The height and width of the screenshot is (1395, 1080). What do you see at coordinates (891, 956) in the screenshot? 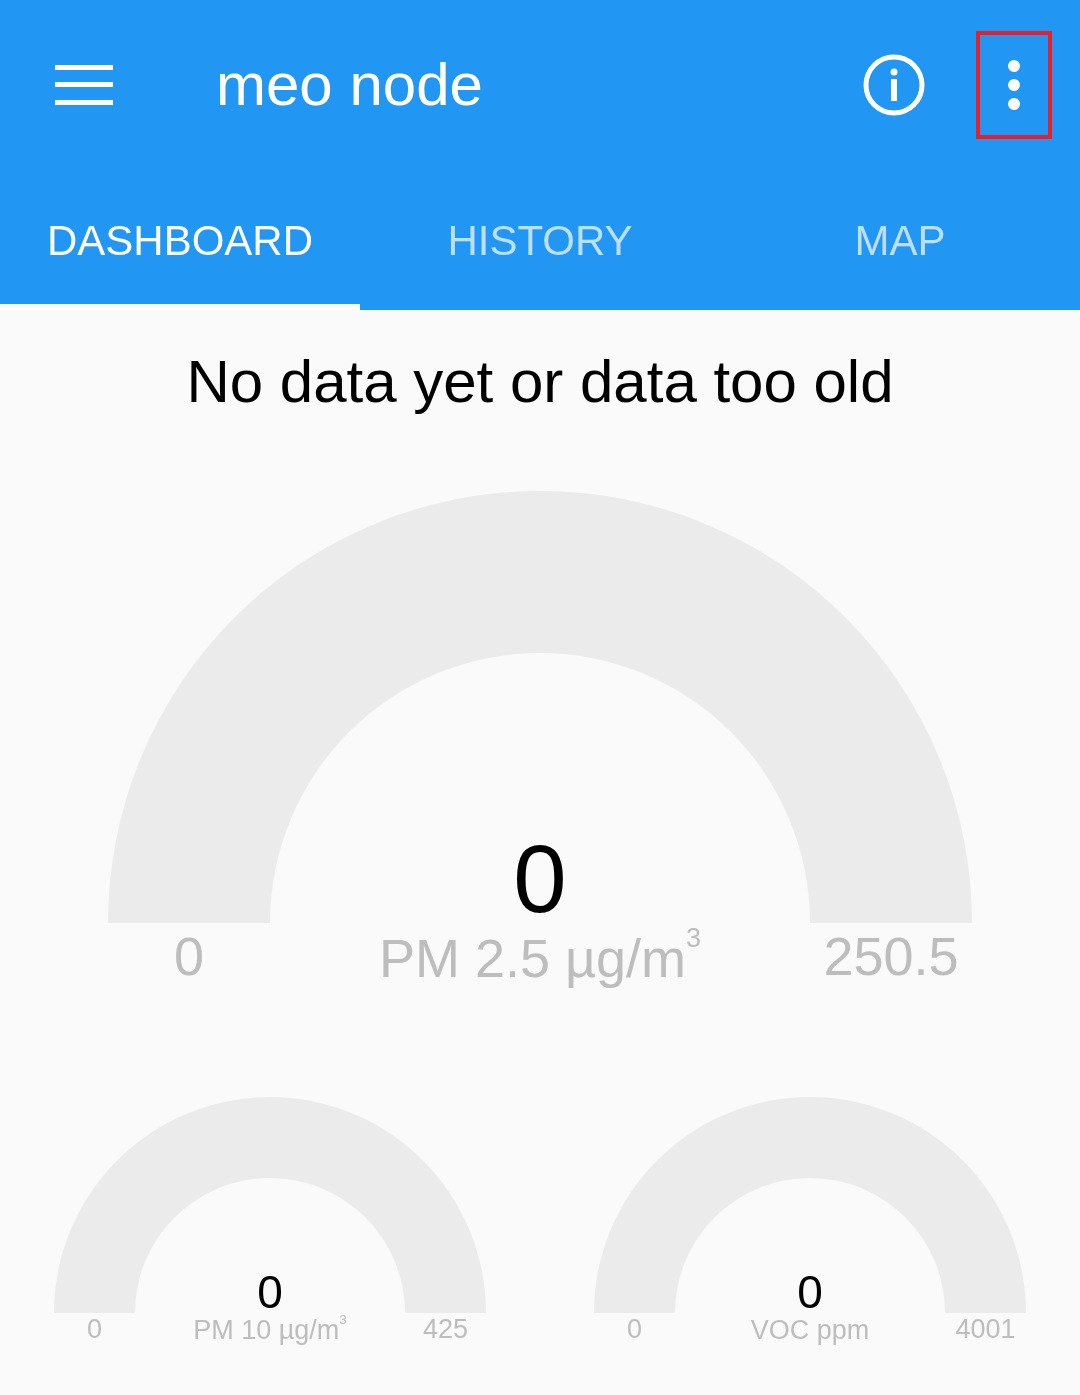
I see `gauge-max: 250.5` at bounding box center [891, 956].